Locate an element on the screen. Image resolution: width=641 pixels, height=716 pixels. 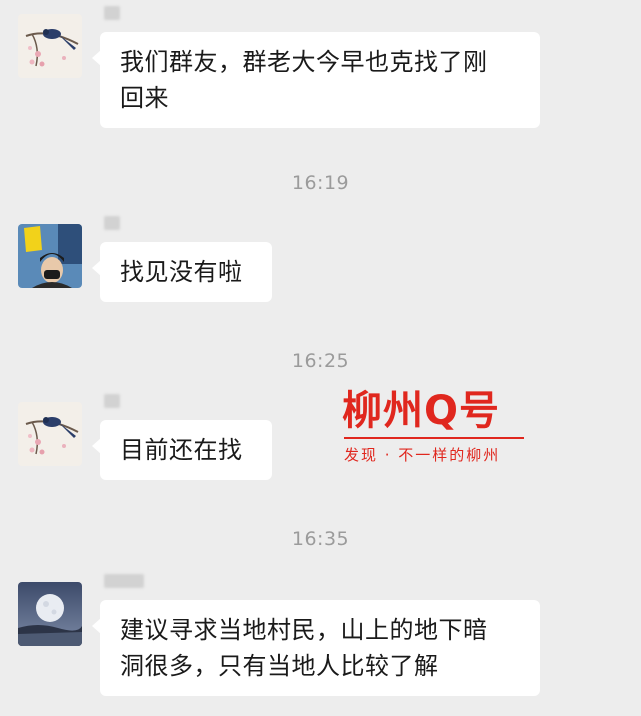
timestamp: 16:25 is located at coordinates (320, 361).